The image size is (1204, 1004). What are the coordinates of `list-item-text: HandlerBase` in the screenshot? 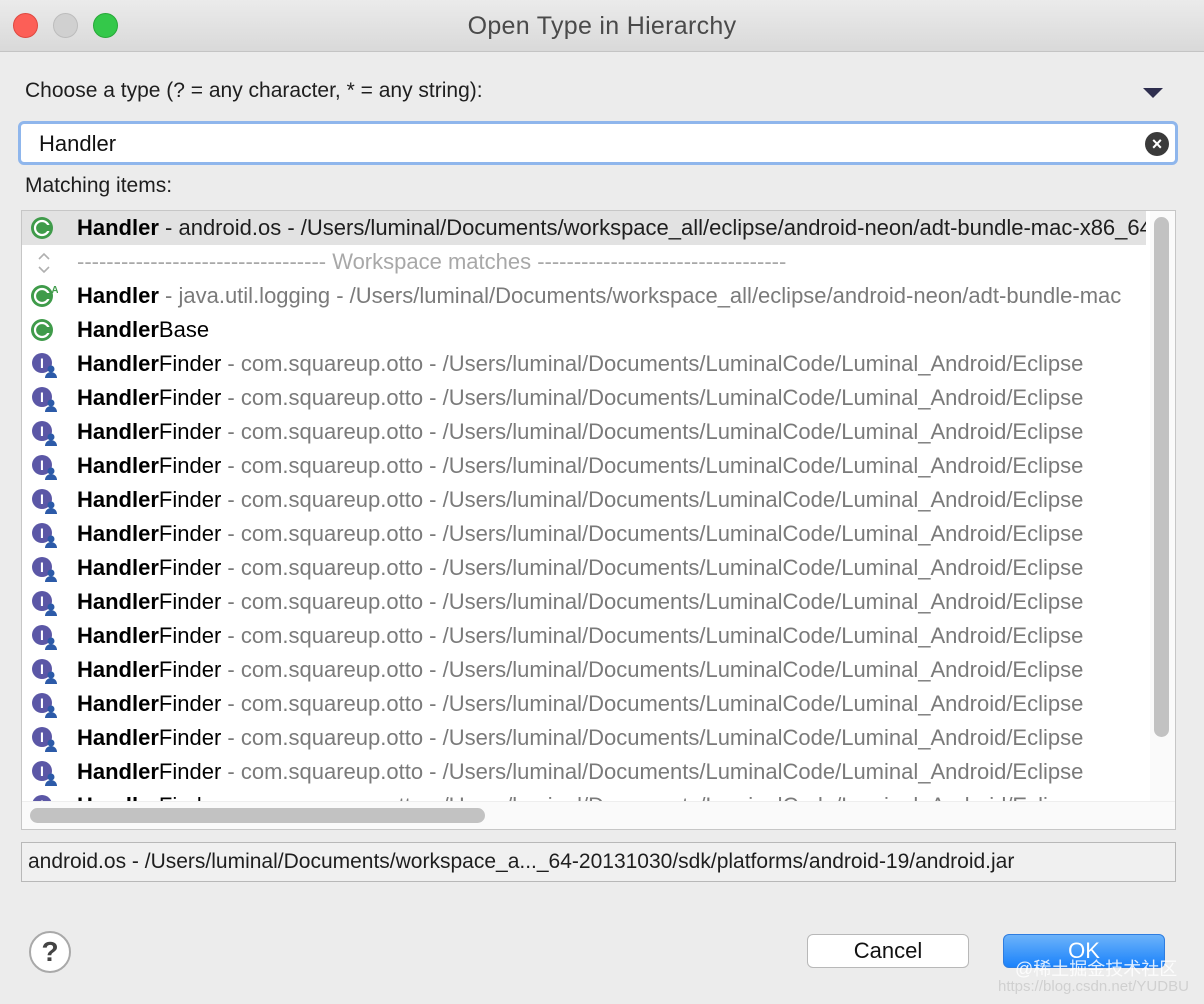 It's located at (143, 330).